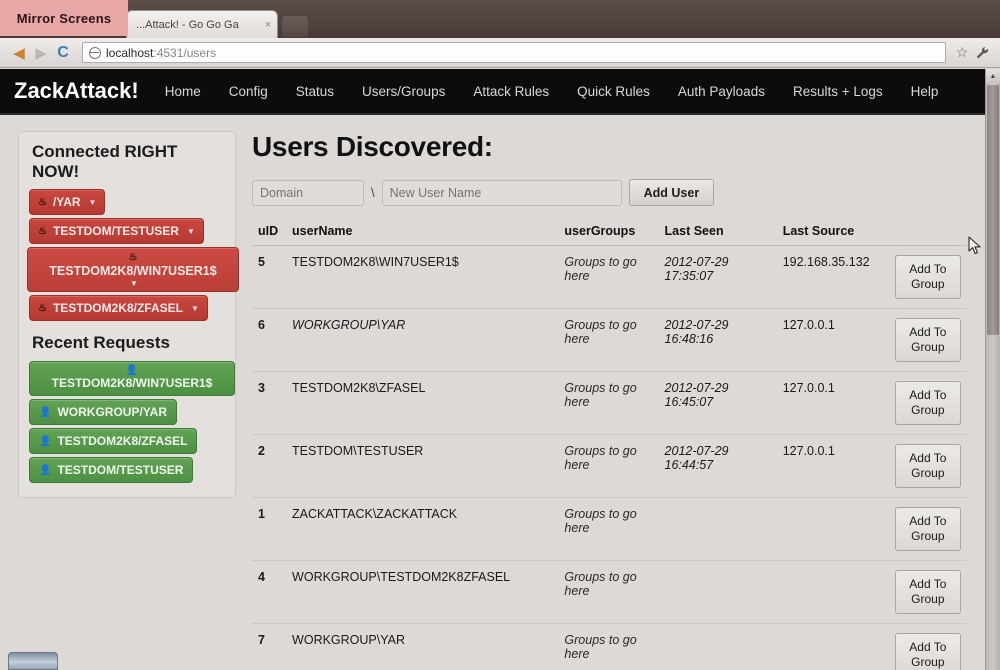  Describe the element at coordinates (403, 91) in the screenshot. I see `nav-item-users-groups: Users/Groups` at that location.